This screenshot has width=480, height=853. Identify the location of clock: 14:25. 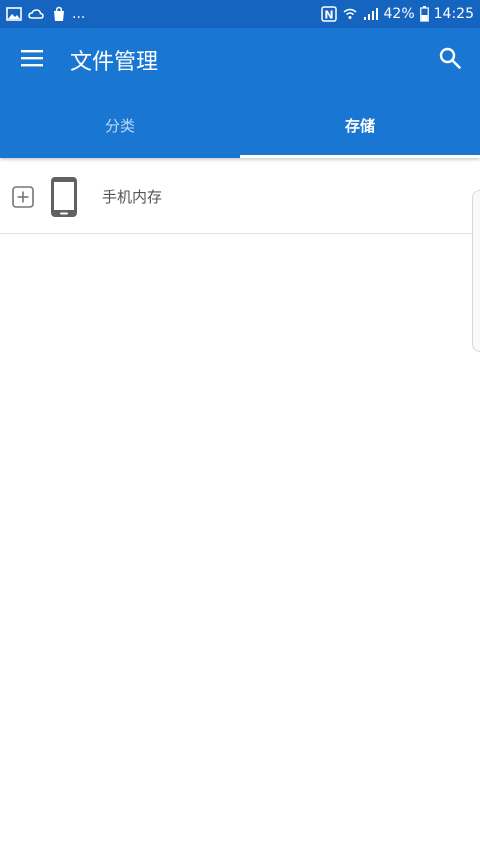
(453, 14).